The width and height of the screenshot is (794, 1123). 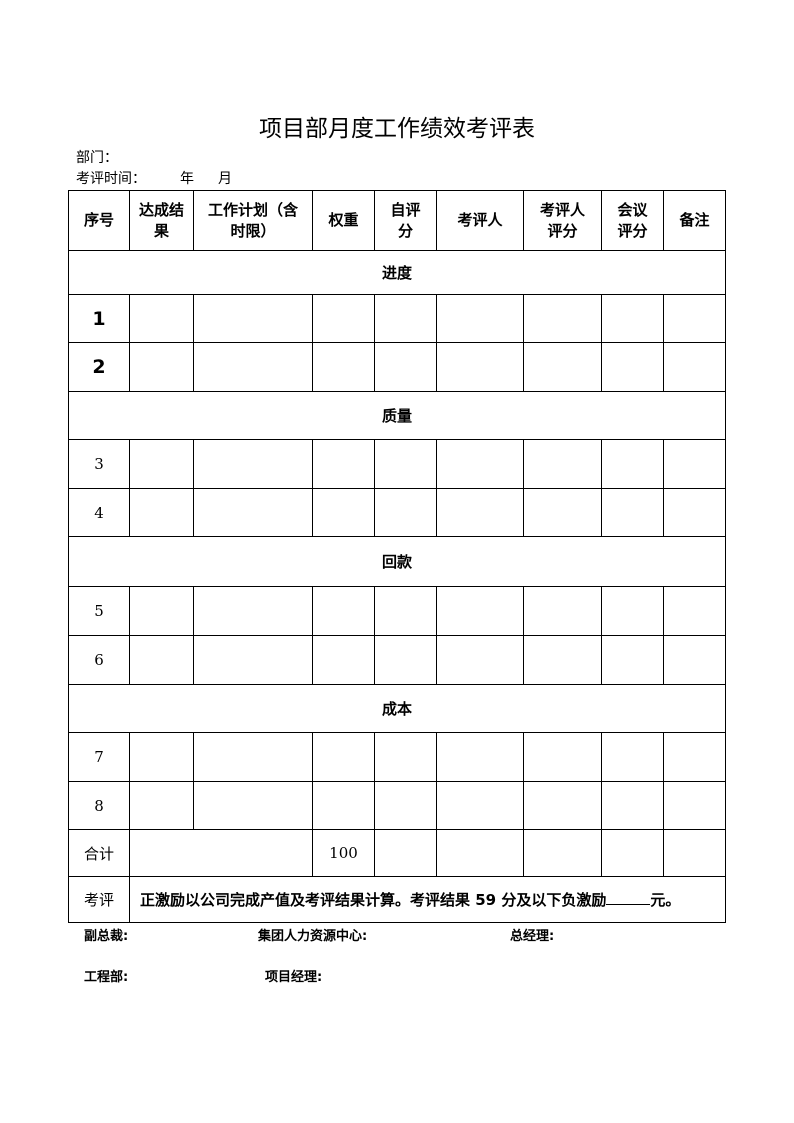 What do you see at coordinates (628, 897) in the screenshot?
I see `amount-blank` at bounding box center [628, 897].